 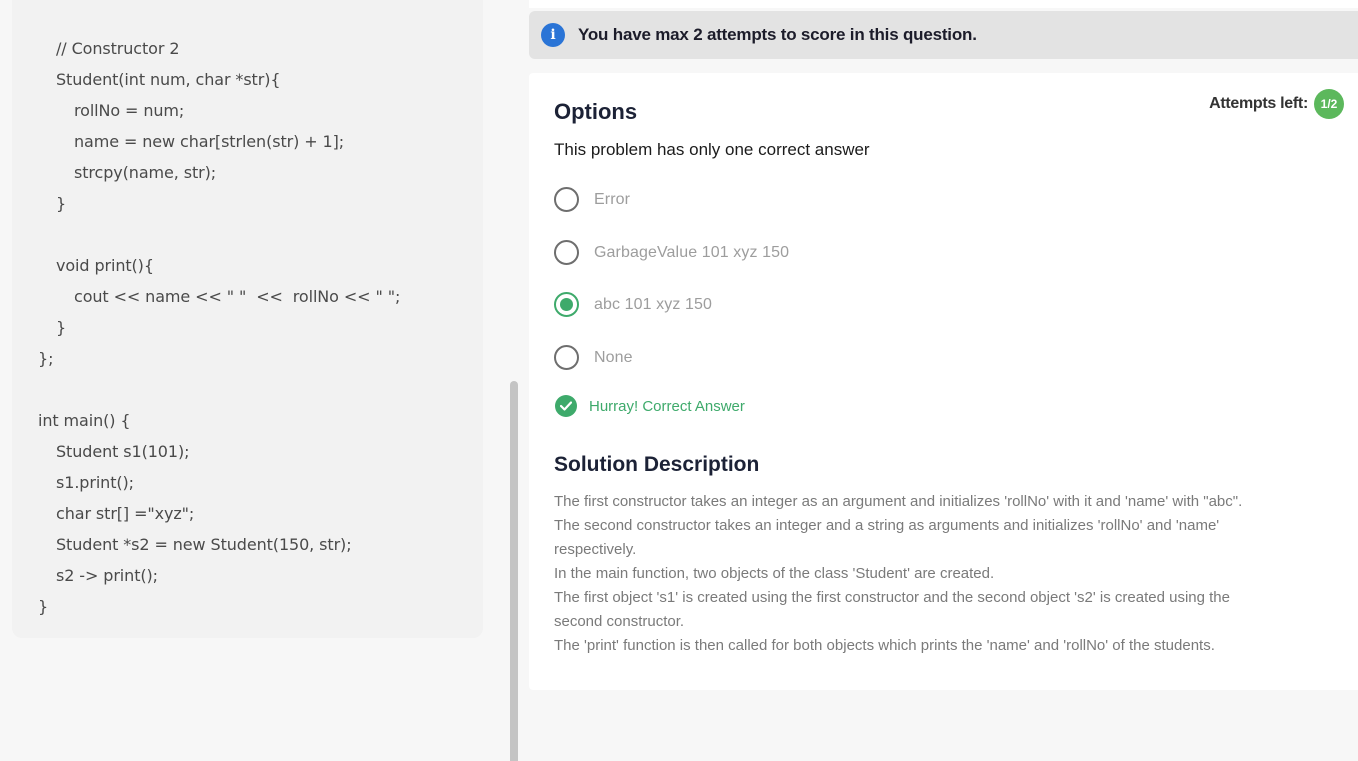 I want to click on solution-line: second constructor., so click(x=619, y=621).